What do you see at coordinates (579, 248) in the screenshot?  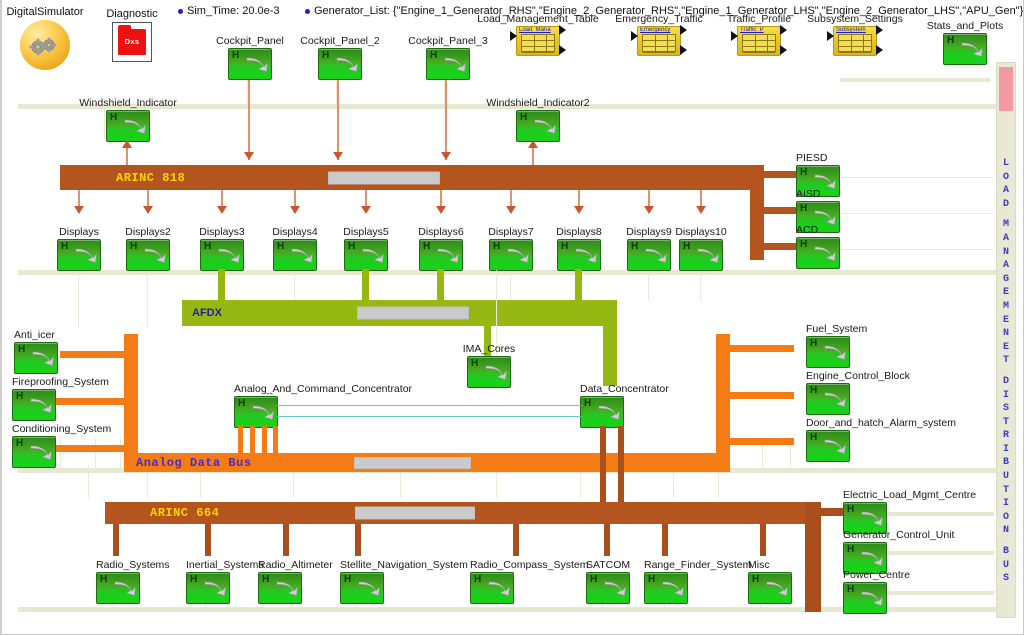 I see `block-displays8: Displays8 H` at bounding box center [579, 248].